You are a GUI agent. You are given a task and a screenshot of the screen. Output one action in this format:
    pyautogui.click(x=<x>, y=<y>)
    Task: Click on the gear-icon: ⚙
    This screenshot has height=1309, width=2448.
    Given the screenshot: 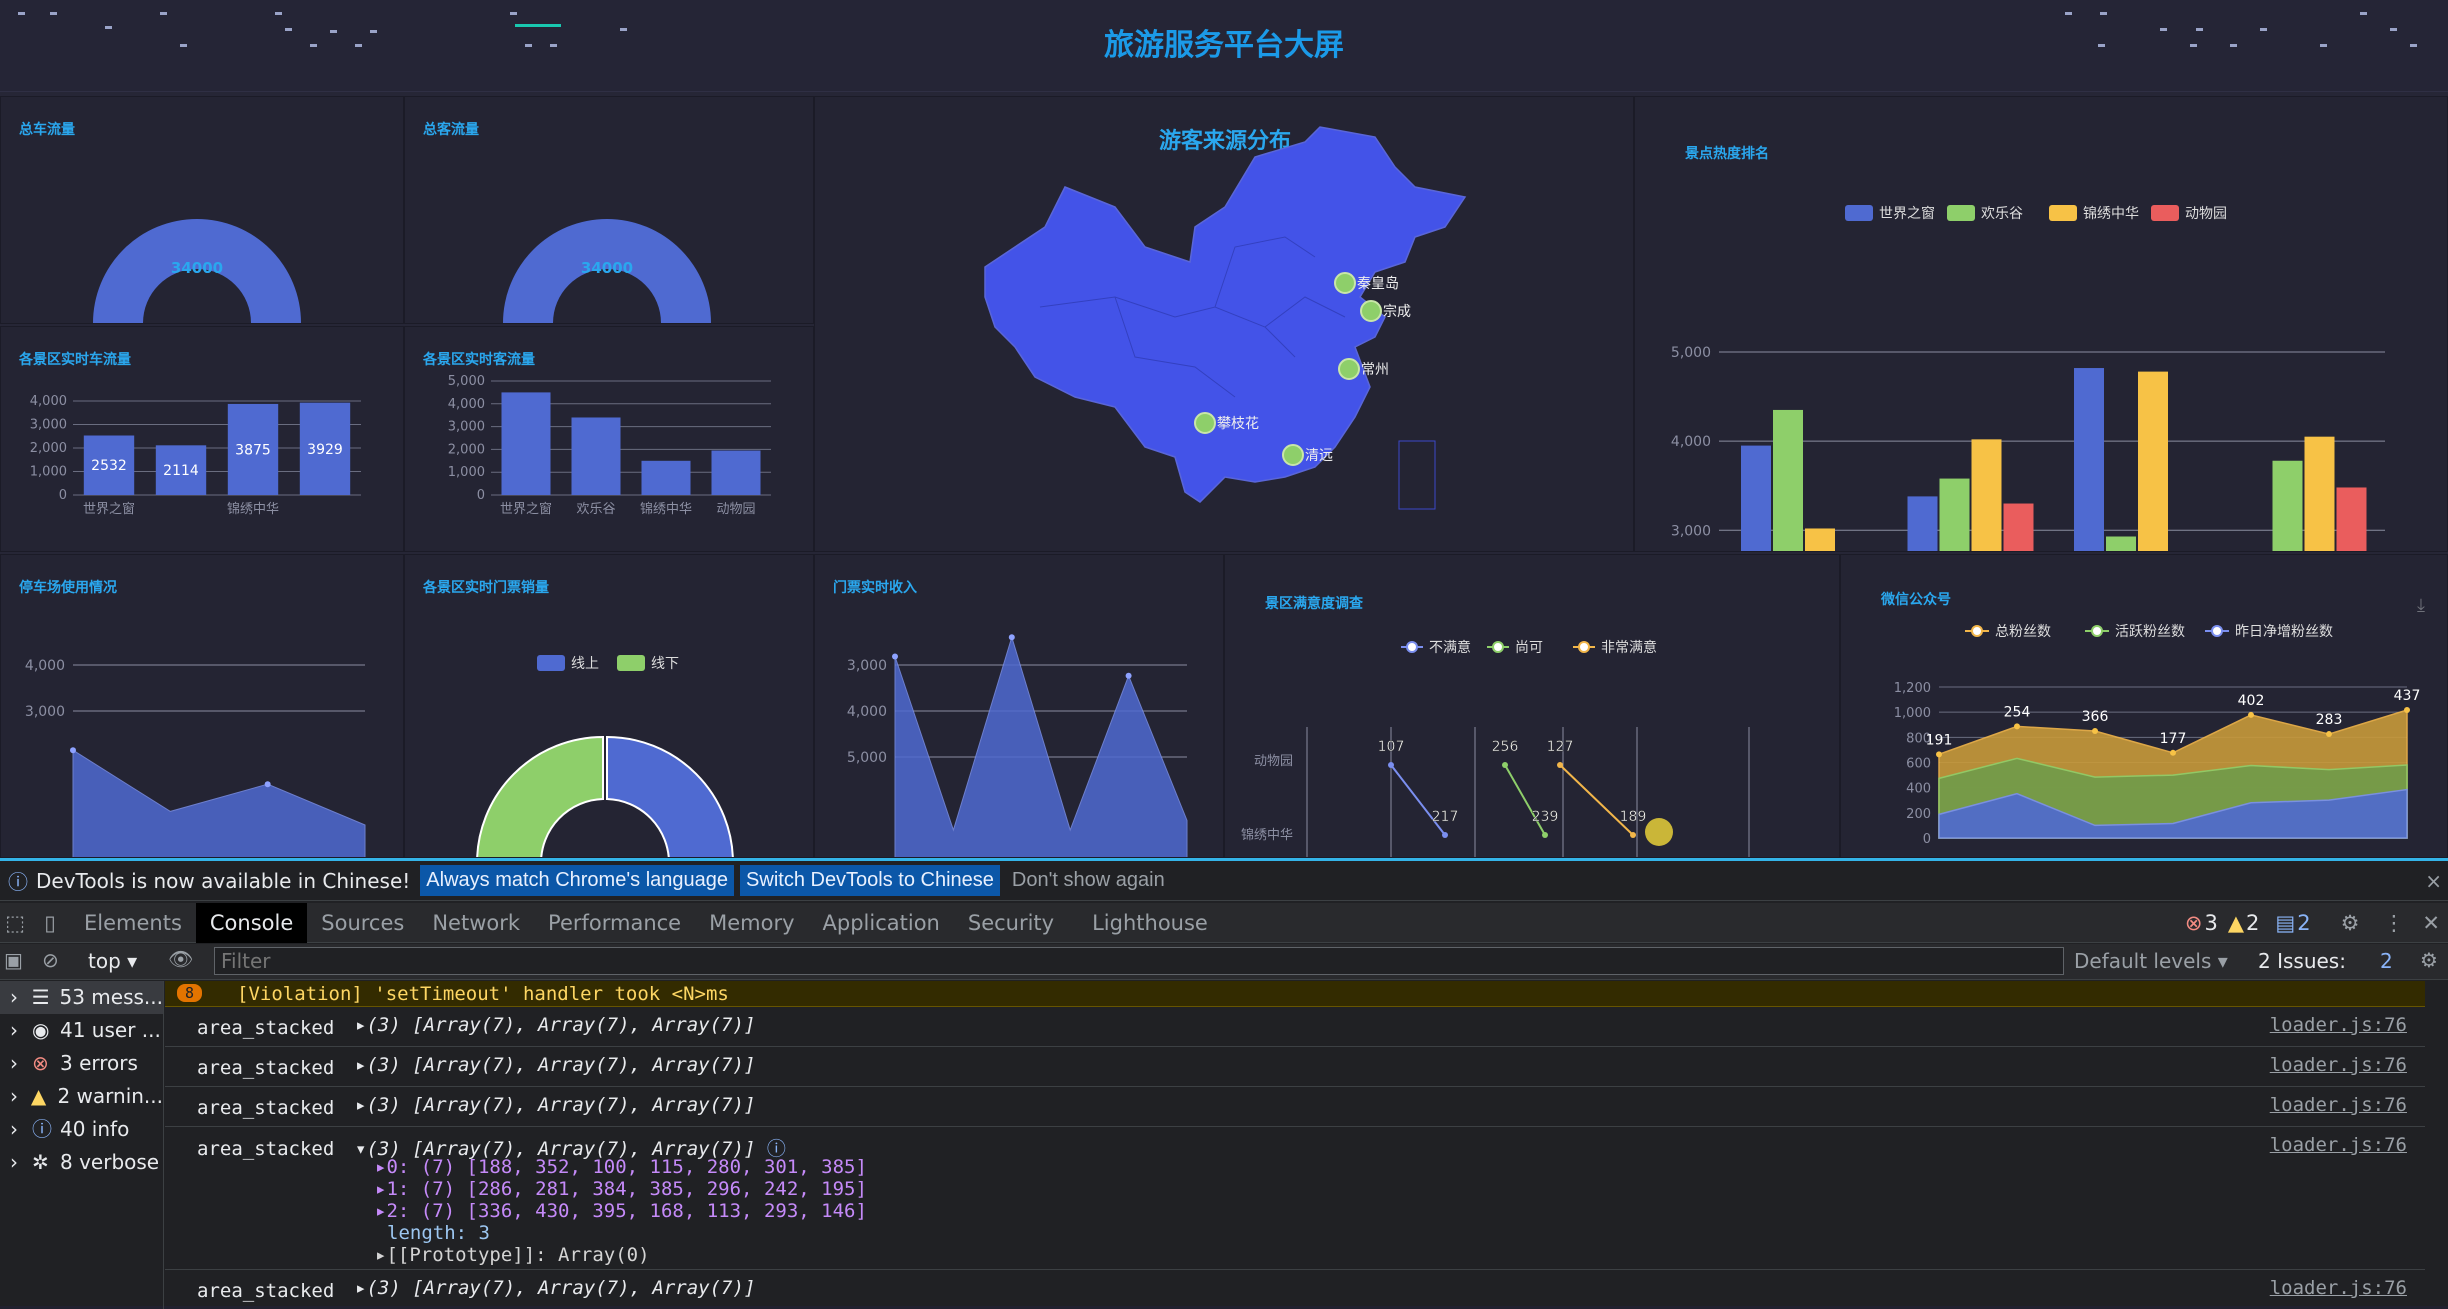 What is the action you would take?
    pyautogui.click(x=2350, y=923)
    